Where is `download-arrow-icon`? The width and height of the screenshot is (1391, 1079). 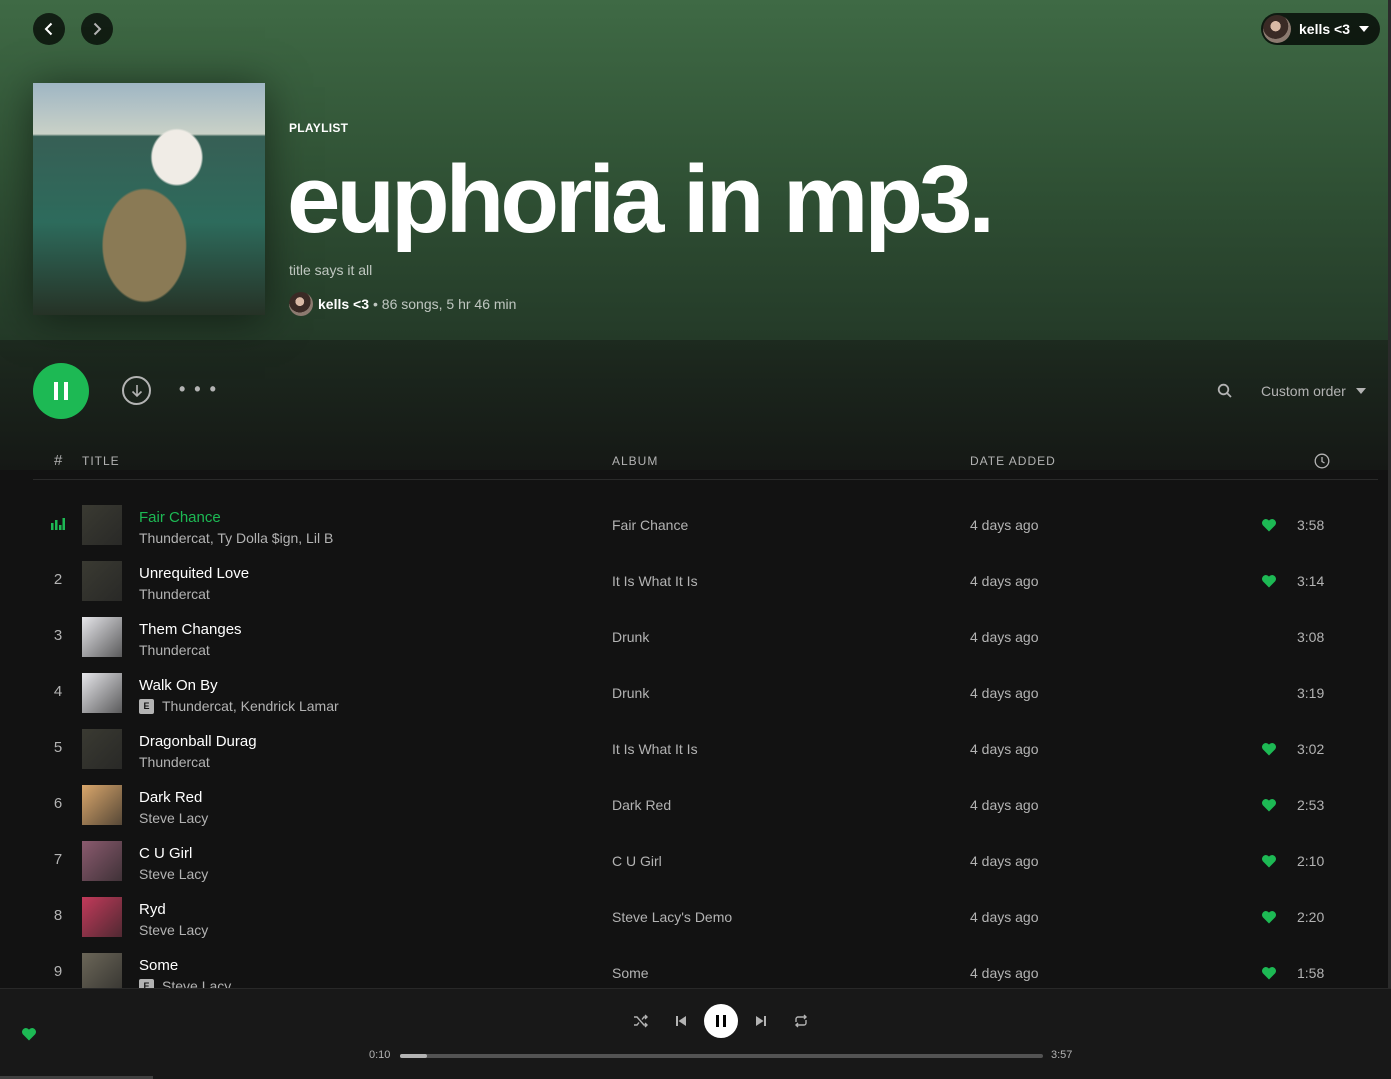
download-arrow-icon is located at coordinates (136, 390).